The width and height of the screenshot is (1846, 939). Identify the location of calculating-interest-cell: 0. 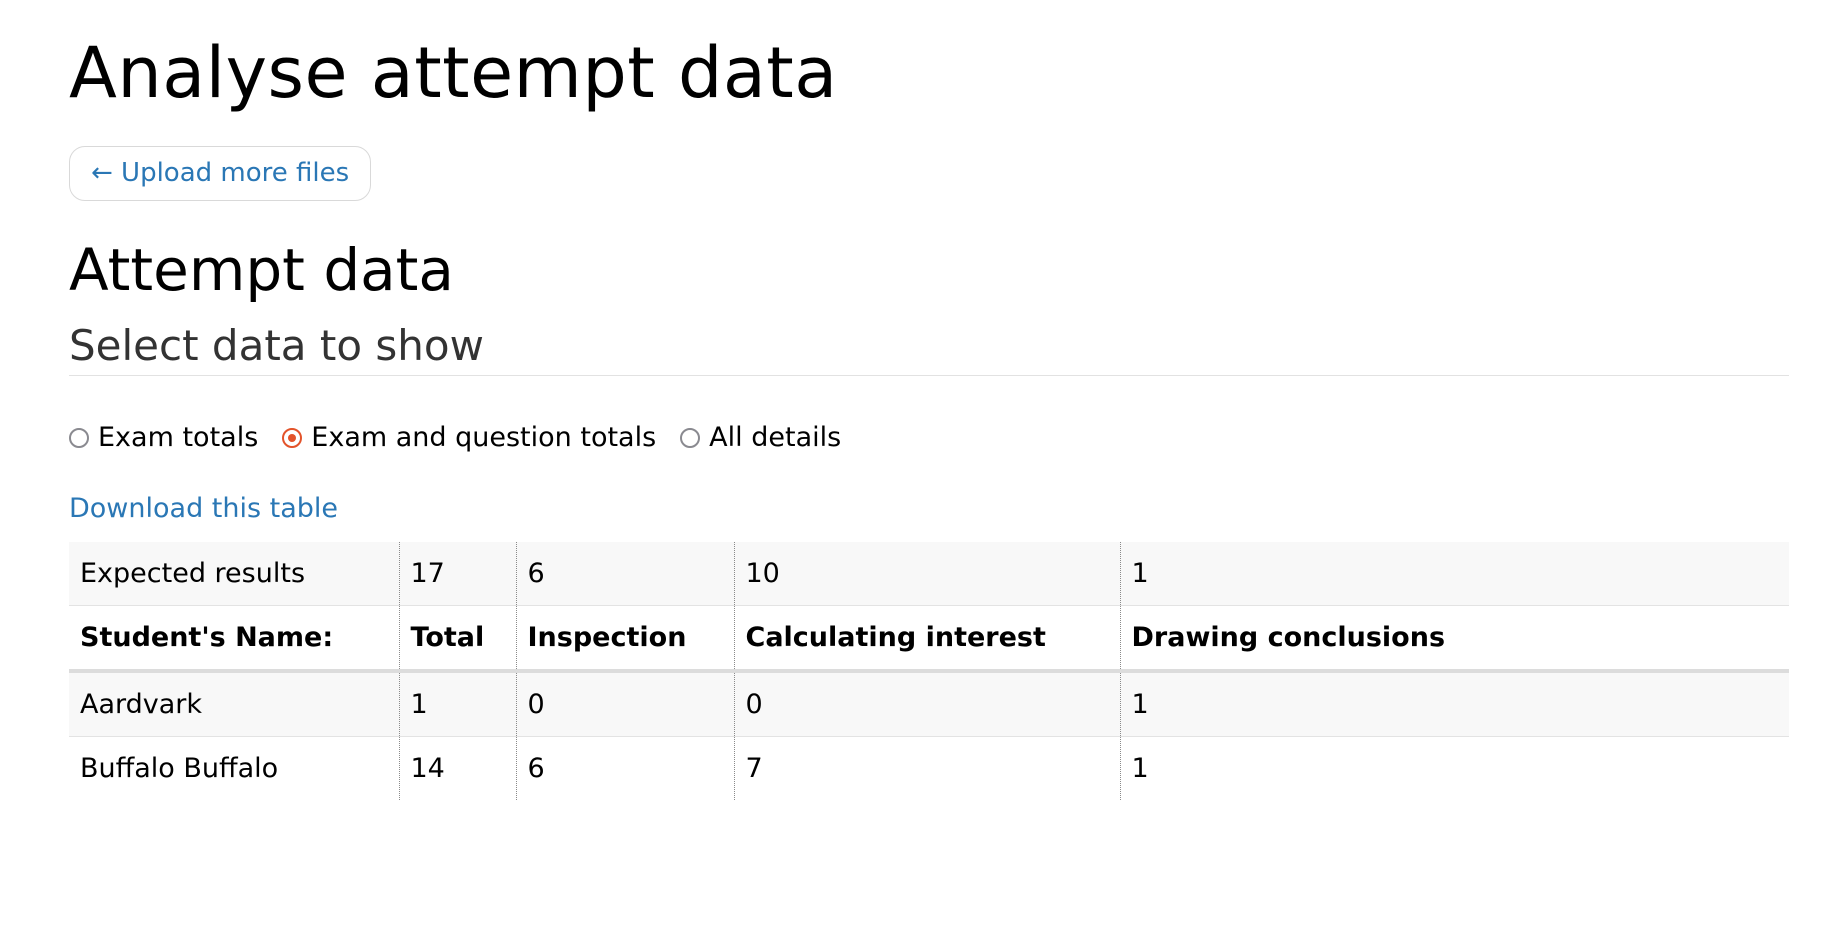
(926, 704).